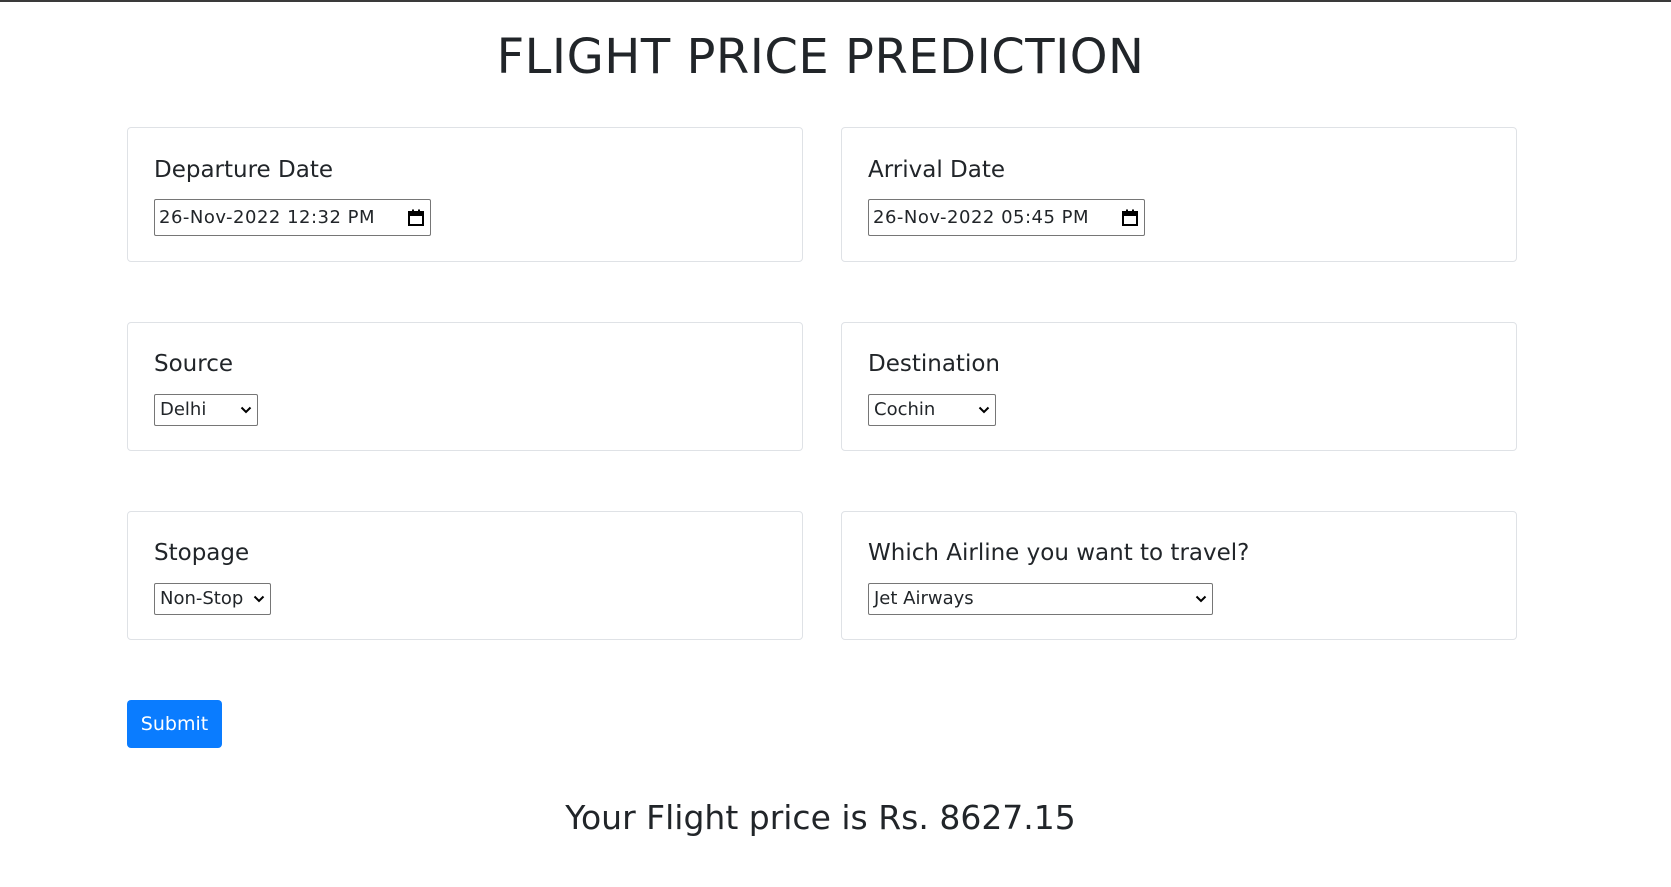 This screenshot has width=1671, height=887. What do you see at coordinates (981, 217) in the screenshot?
I see `arrival-date-value: 26-Nov-2022 05:45 PM` at bounding box center [981, 217].